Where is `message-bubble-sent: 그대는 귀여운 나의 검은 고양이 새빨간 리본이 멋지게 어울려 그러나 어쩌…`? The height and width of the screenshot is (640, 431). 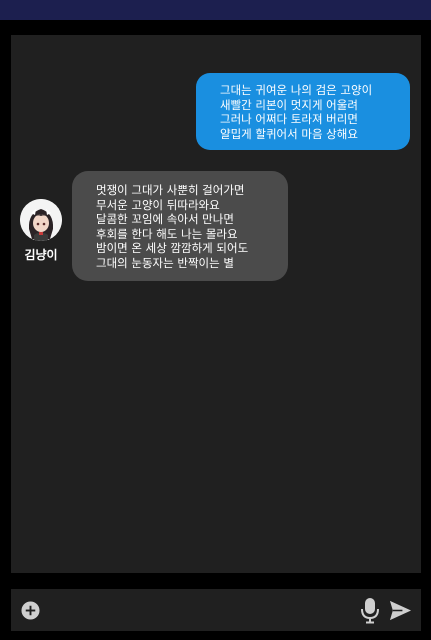 message-bubble-sent: 그대는 귀여운 나의 검은 고양이 새빨간 리본이 멋지게 어울려 그러나 어쩌… is located at coordinates (303, 111).